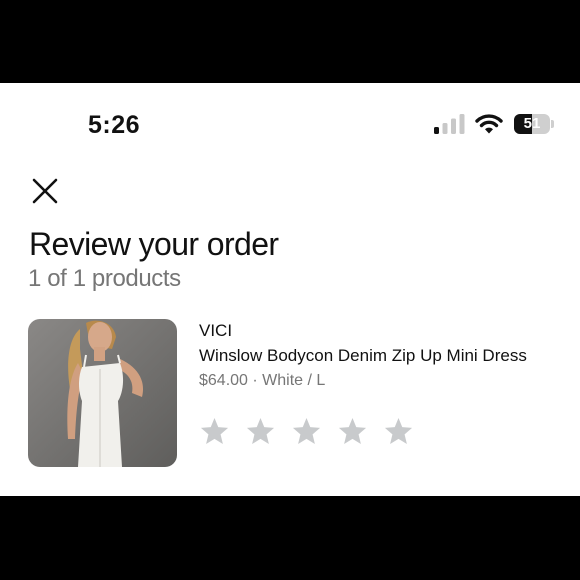  Describe the element at coordinates (102, 393) in the screenshot. I see `product-image` at that location.